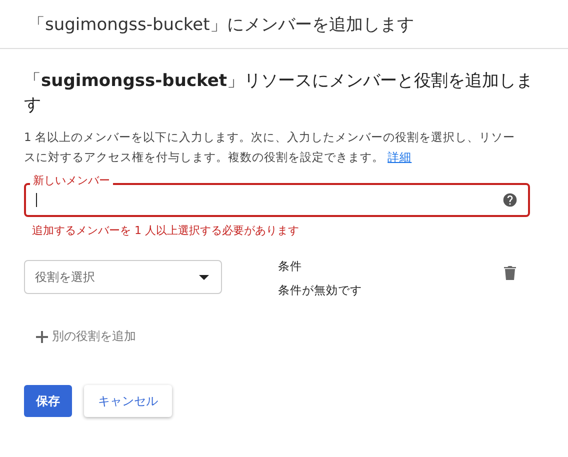  I want to click on cancel-button: キャンセル, so click(128, 401).